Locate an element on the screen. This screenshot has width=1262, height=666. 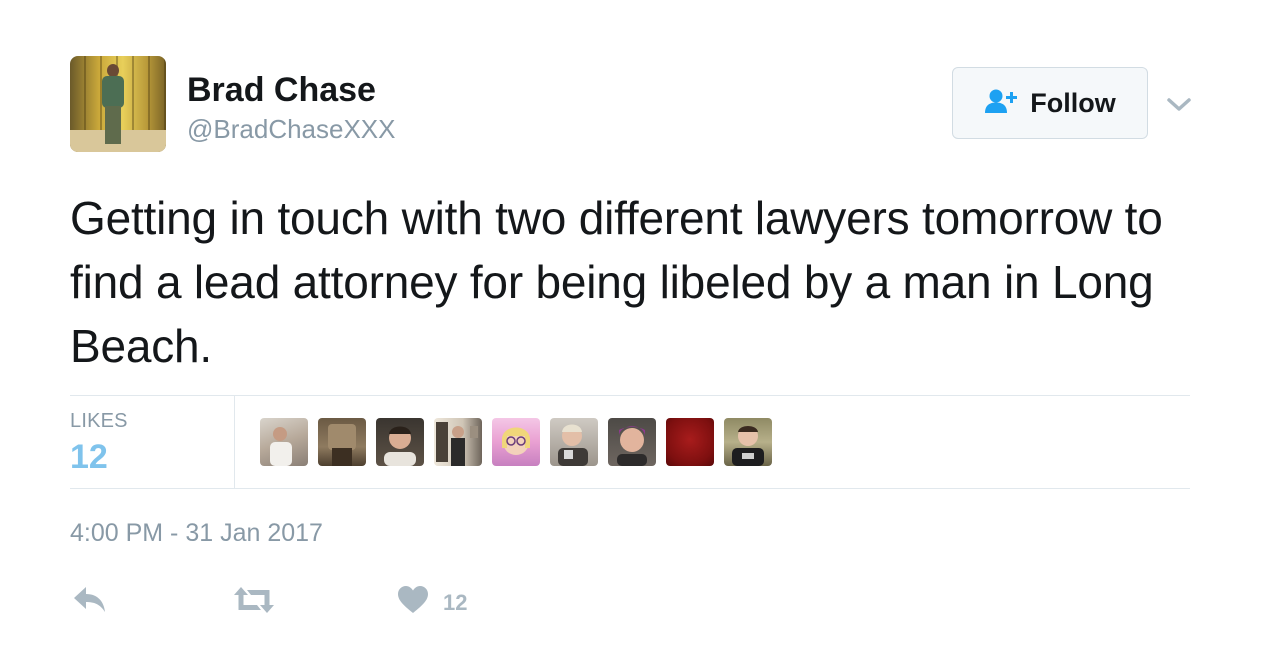
retweet-button is located at coordinates (254, 602).